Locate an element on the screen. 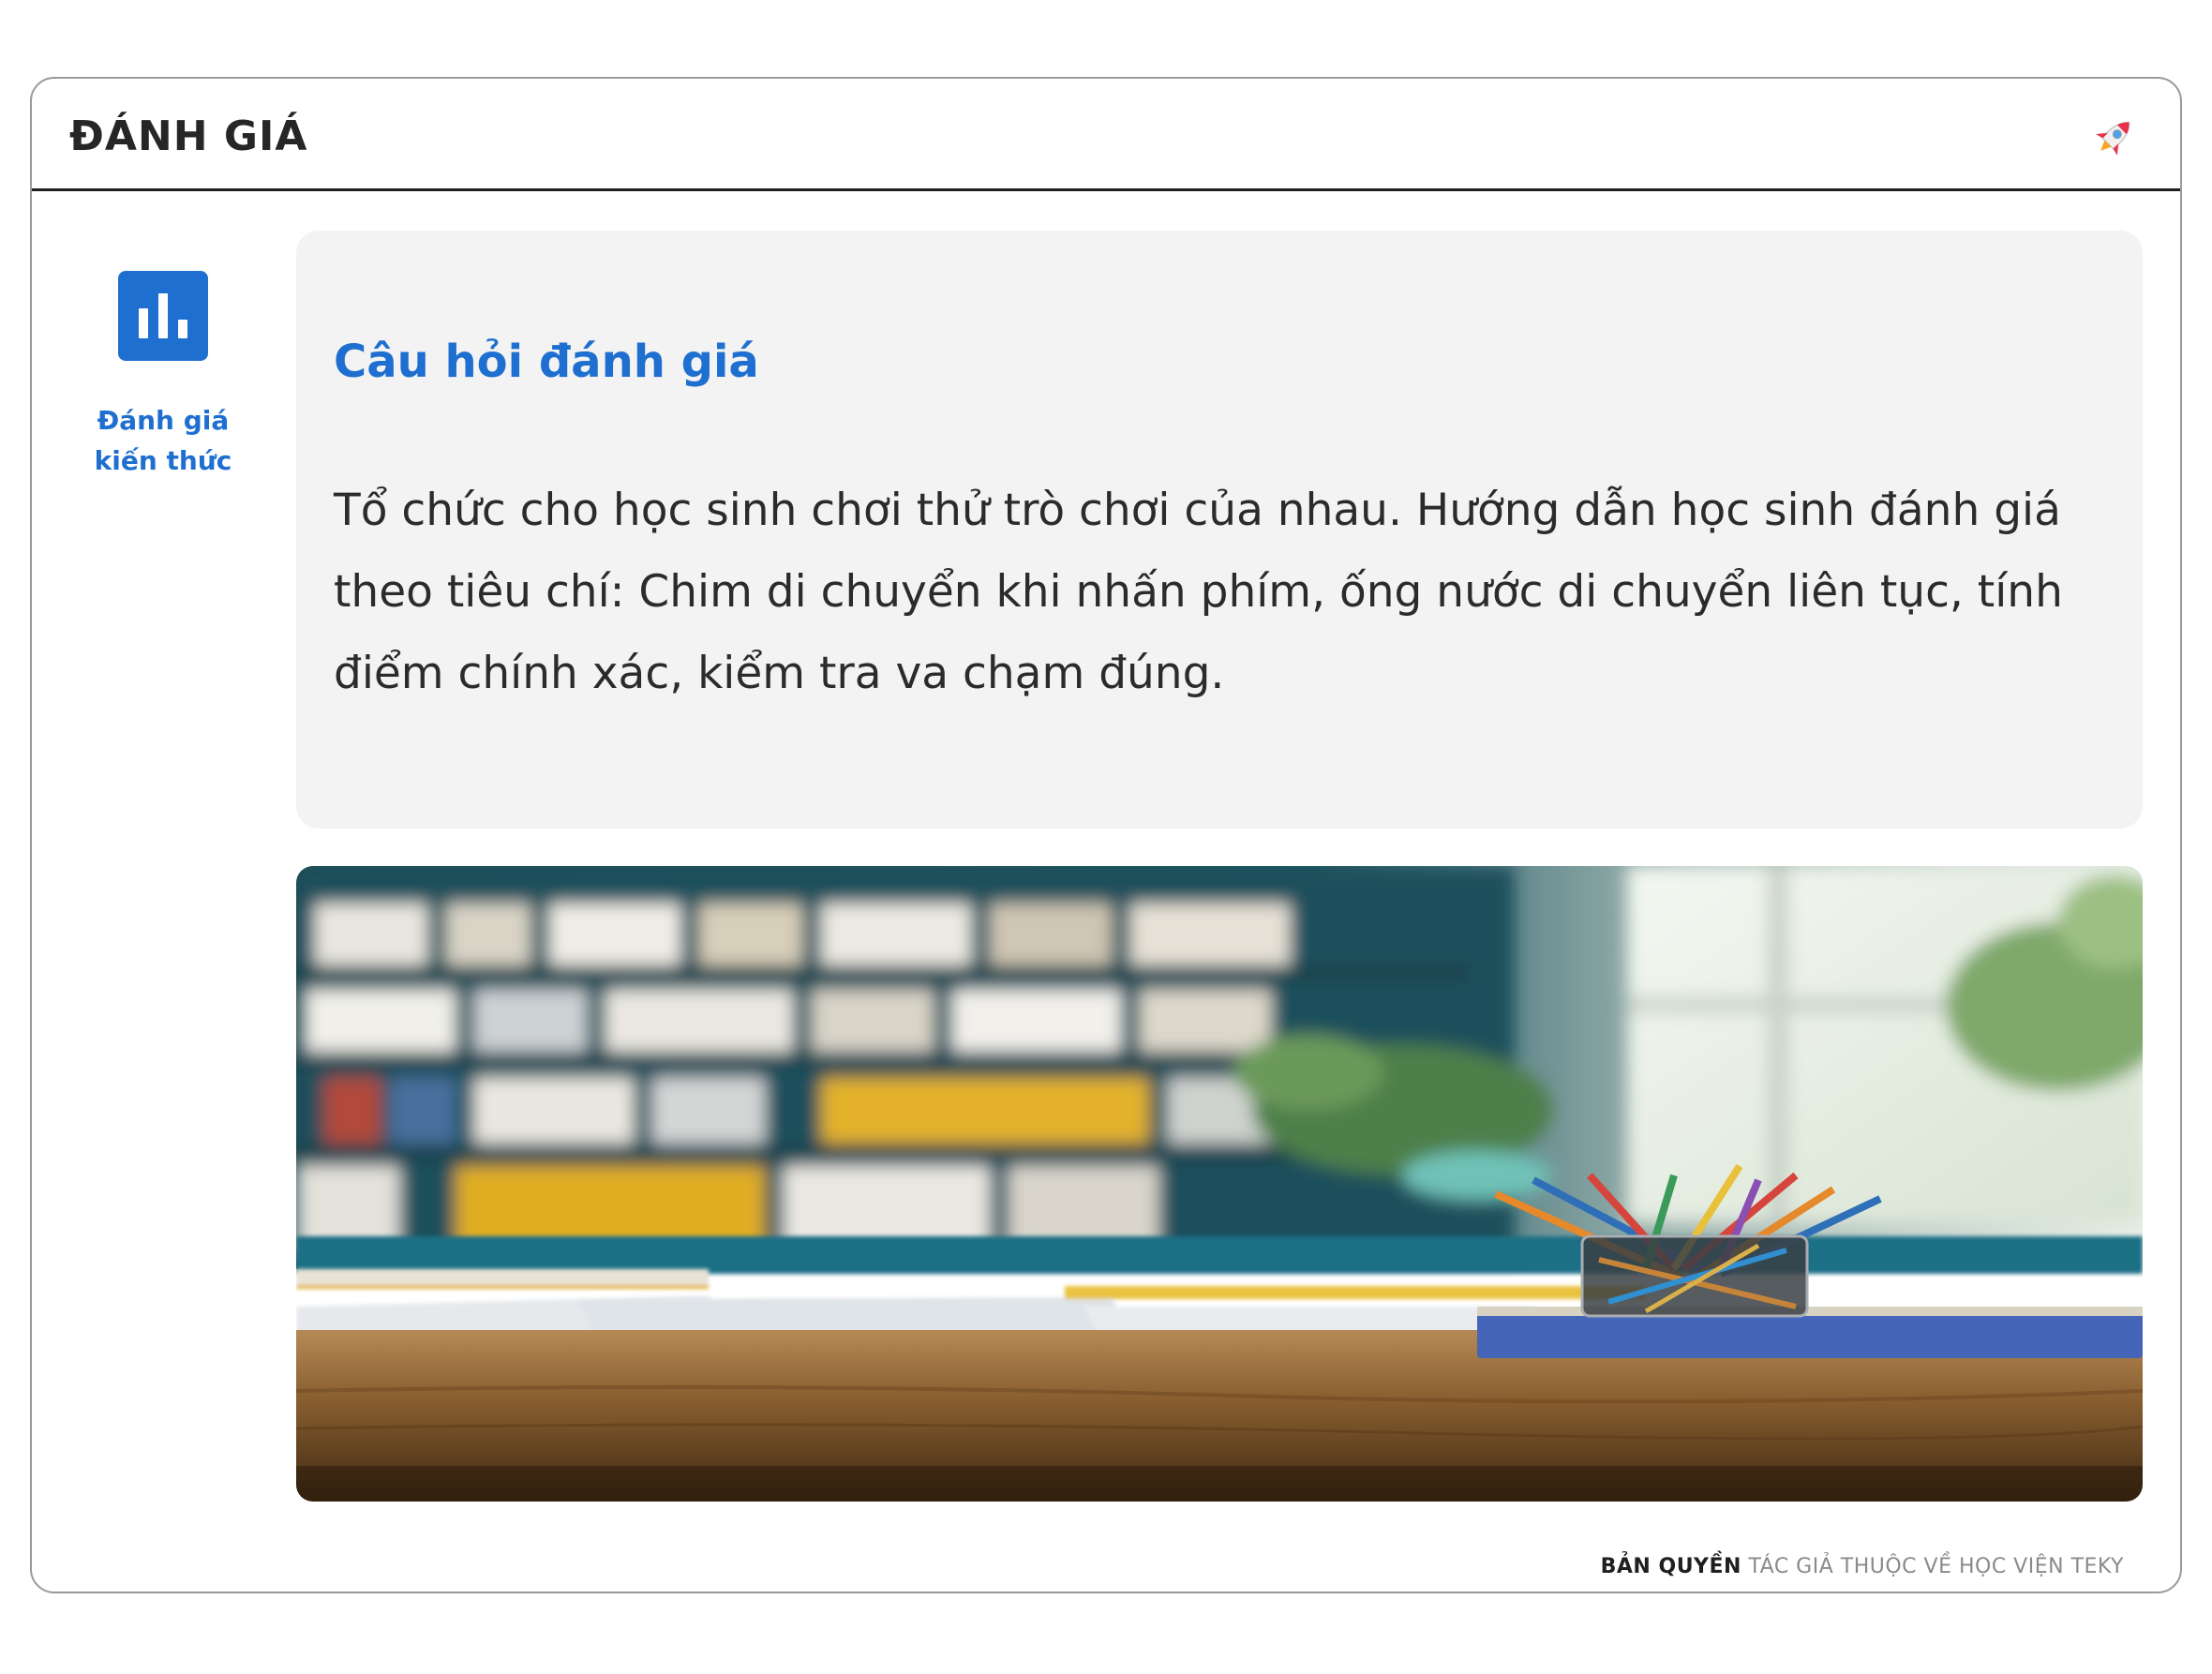 This screenshot has width=2212, height=1674. copyright-text: TÁC GIẢ THUỘC VỀ HỌC VIỆN TEKY is located at coordinates (1936, 1566).